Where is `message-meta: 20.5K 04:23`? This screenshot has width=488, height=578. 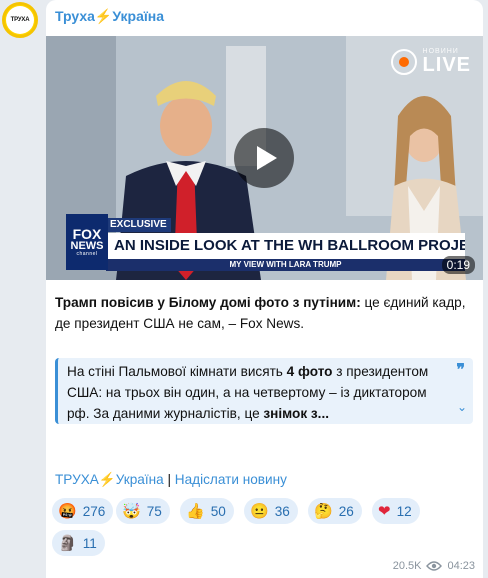
message-meta: 20.5K 04:23 is located at coordinates (434, 566).